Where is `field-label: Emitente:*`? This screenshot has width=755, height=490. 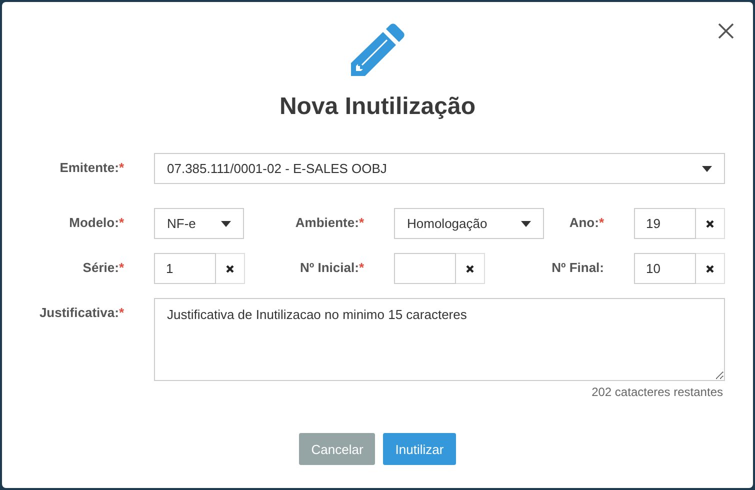 field-label: Emitente:* is located at coordinates (91, 167).